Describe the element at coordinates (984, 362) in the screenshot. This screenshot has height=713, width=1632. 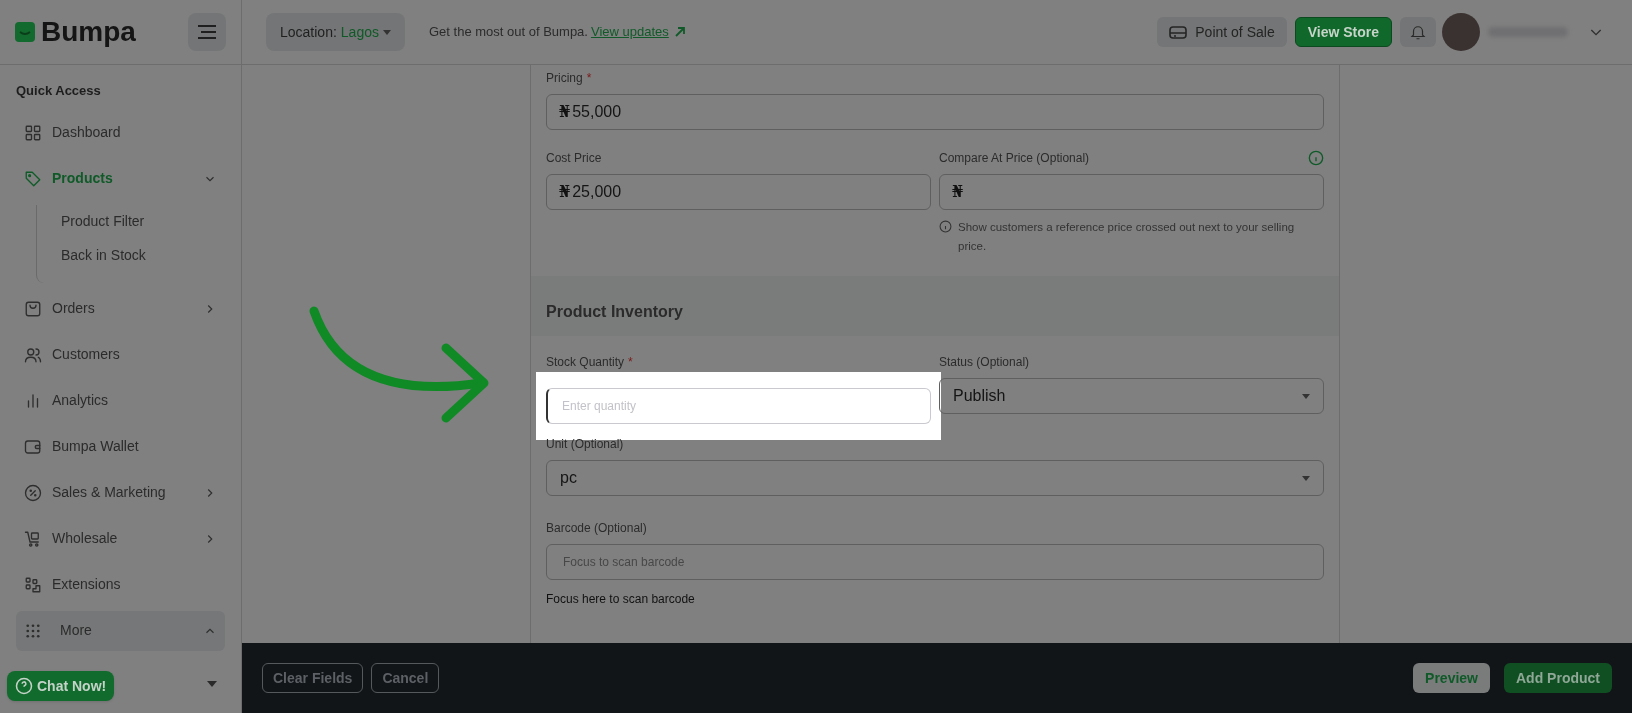
I see `field-label: Status (Optional)` at that location.